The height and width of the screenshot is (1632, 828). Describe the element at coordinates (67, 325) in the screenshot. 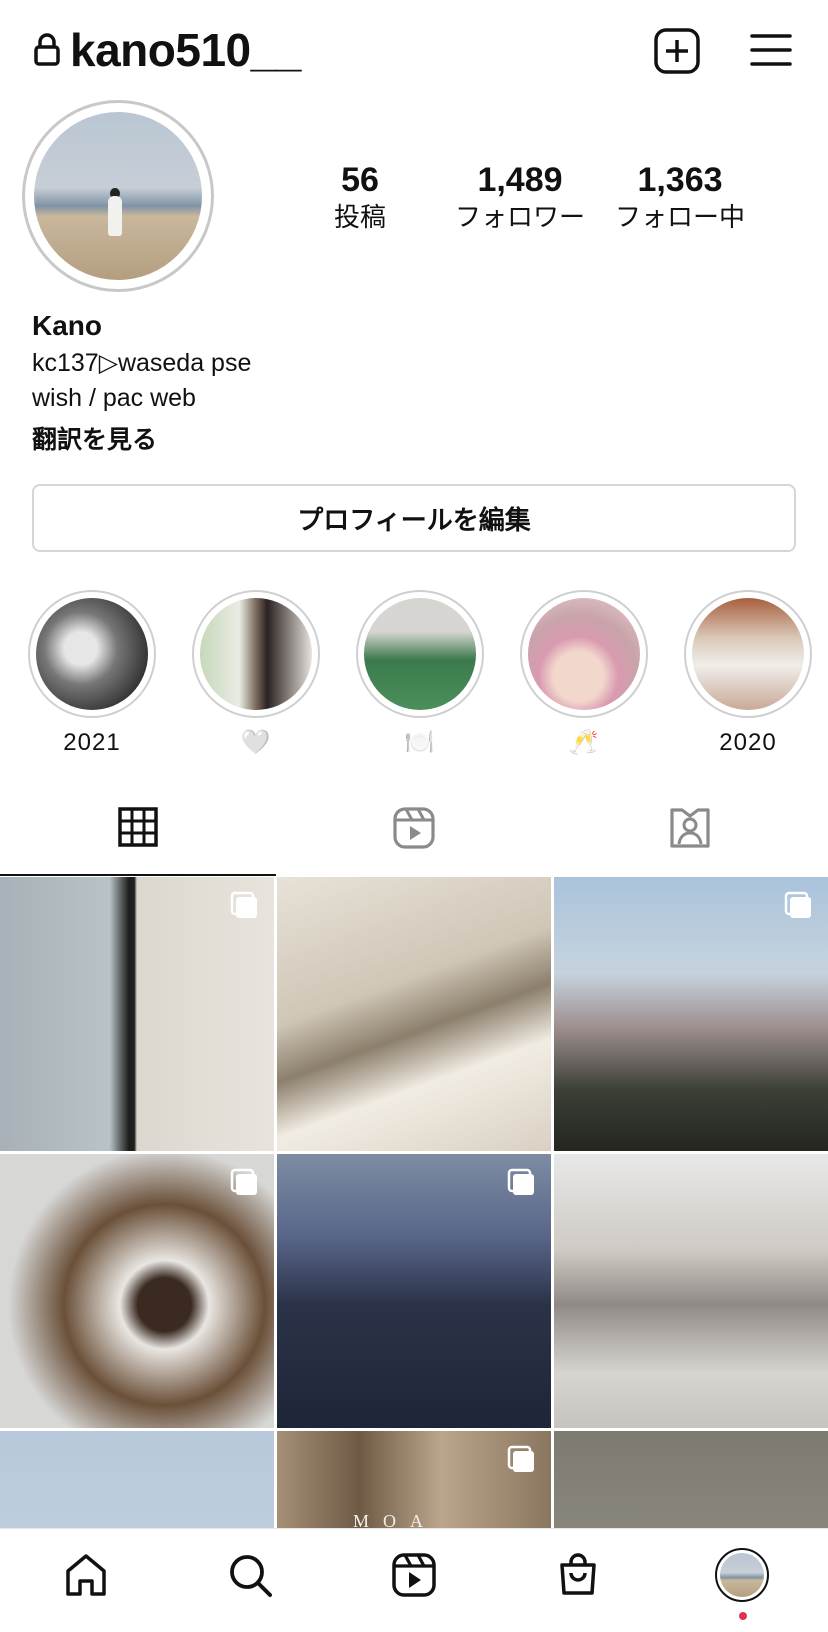

I see `display-name: Kano` at that location.